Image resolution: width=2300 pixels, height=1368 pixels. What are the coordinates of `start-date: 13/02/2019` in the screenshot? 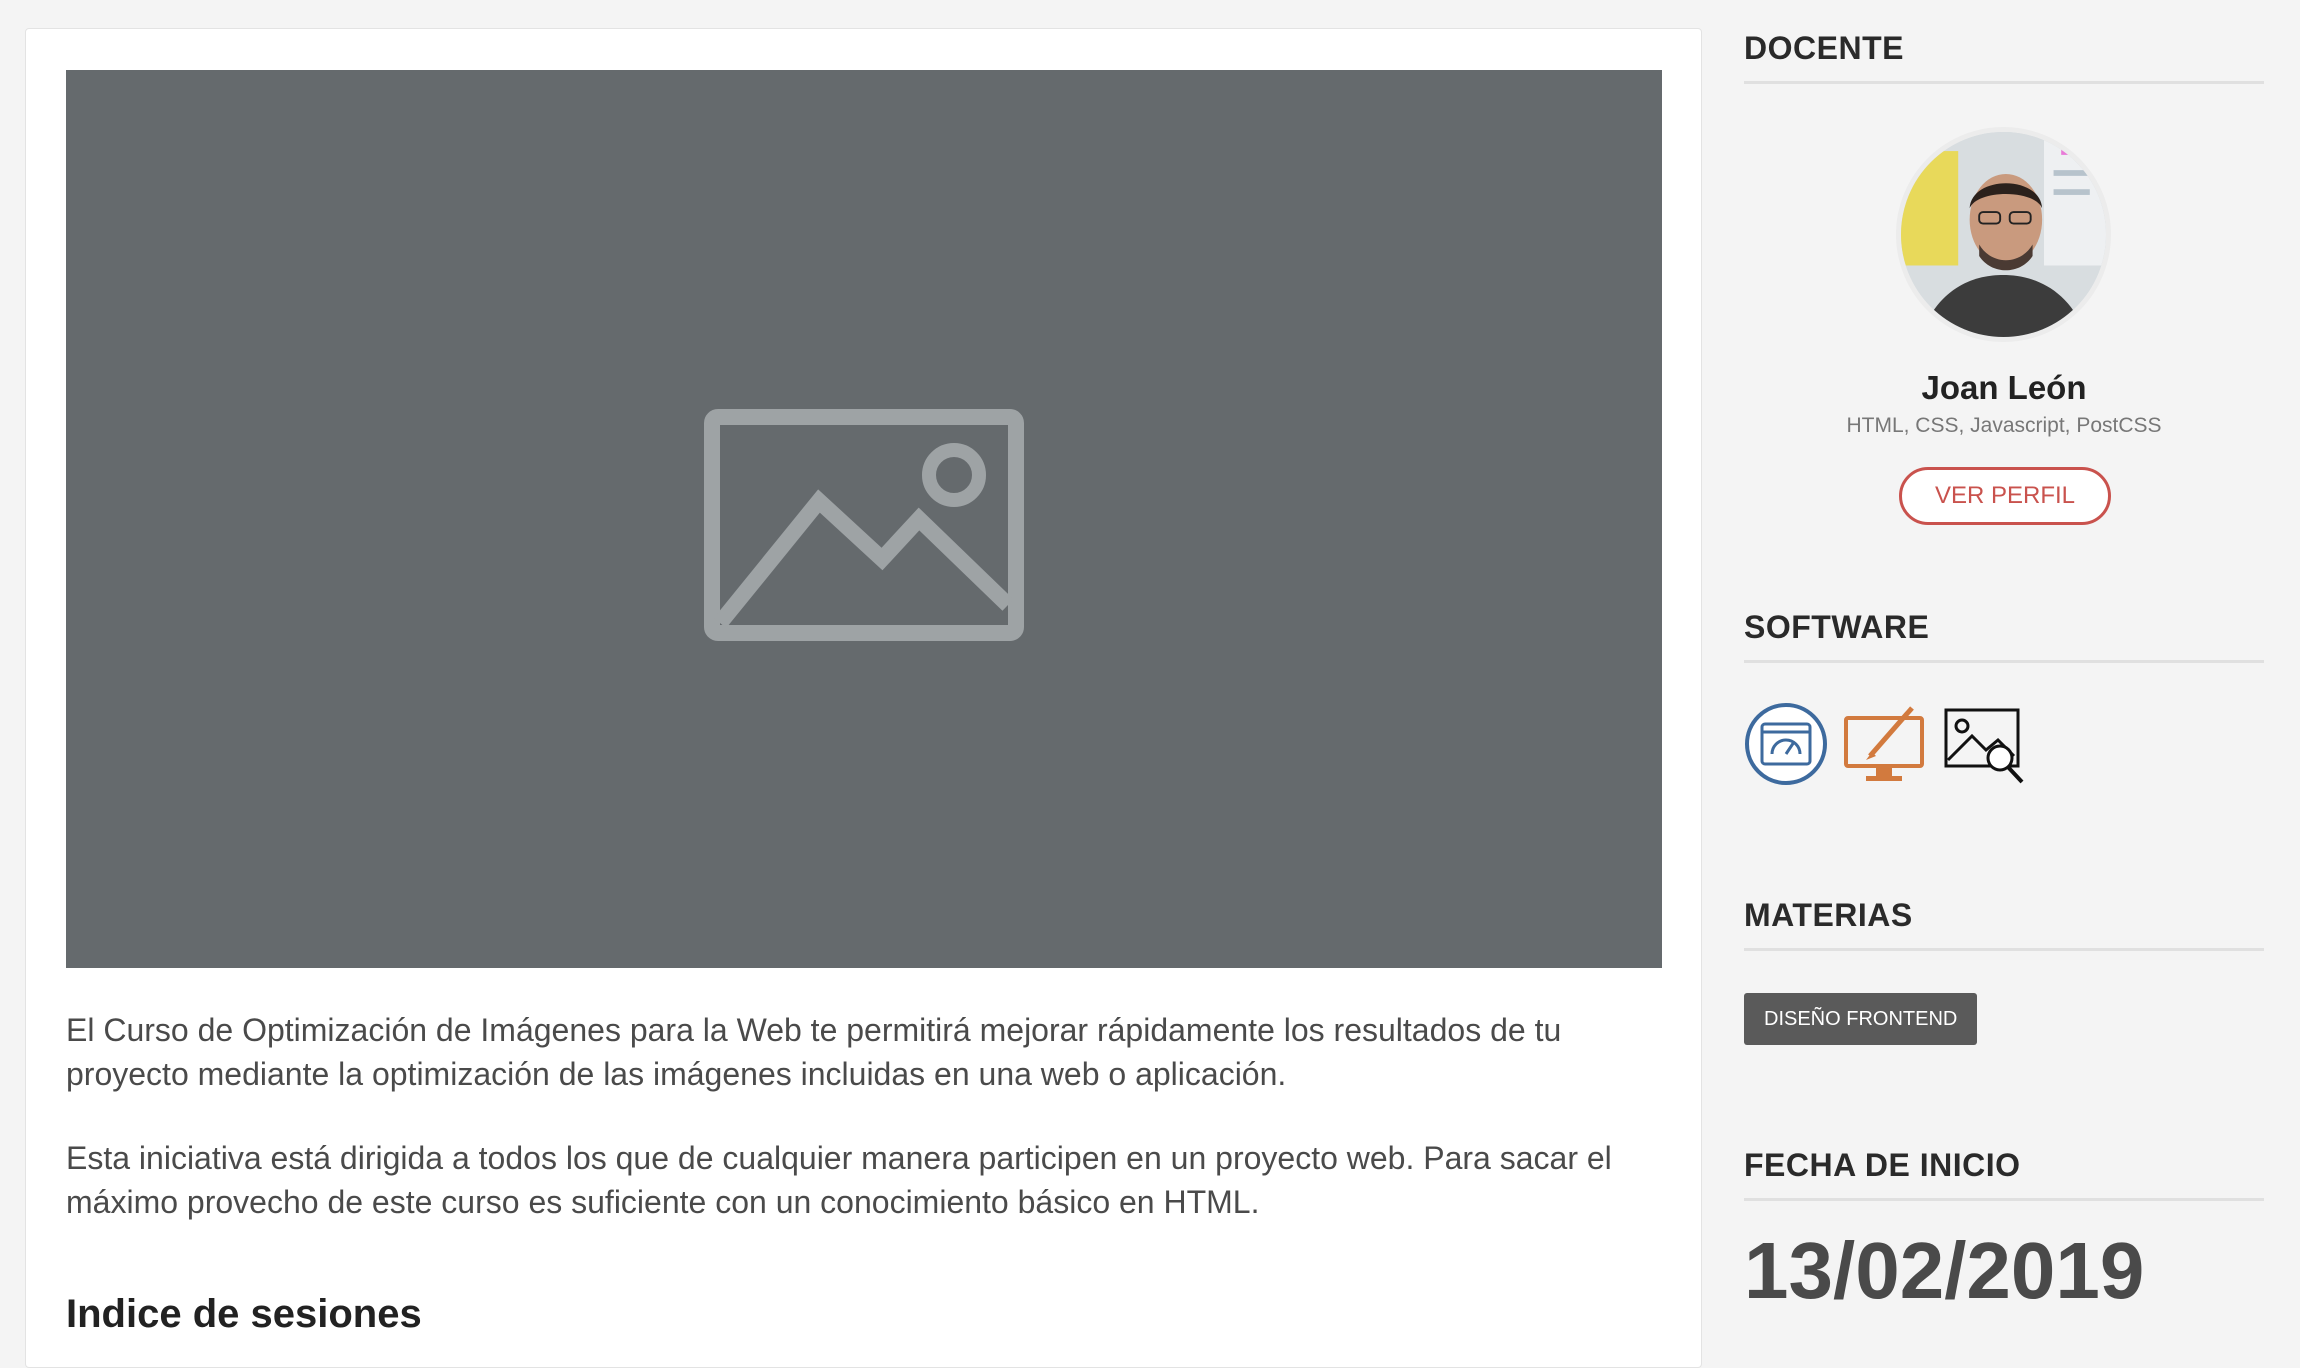 It's located at (1944, 1270).